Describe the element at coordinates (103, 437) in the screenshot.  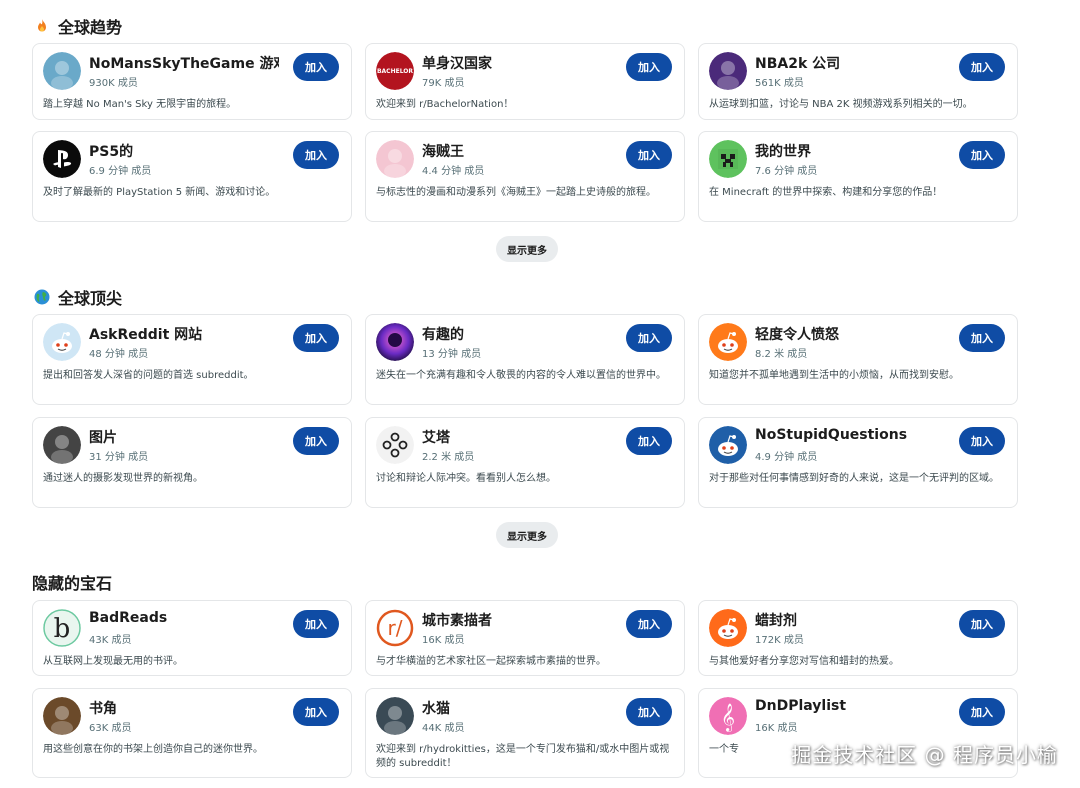
I see `community-name: 图片` at that location.